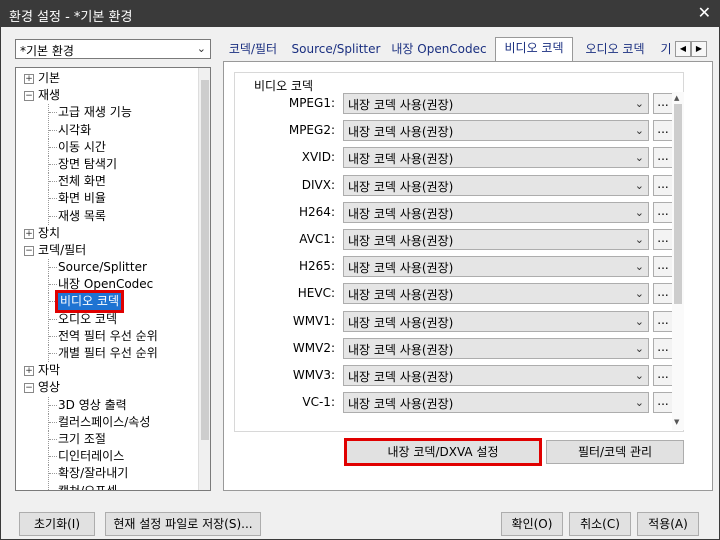 Image resolution: width=720 pixels, height=540 pixels. Describe the element at coordinates (57, 524) in the screenshot. I see `reset-button: 초기화(I)` at that location.